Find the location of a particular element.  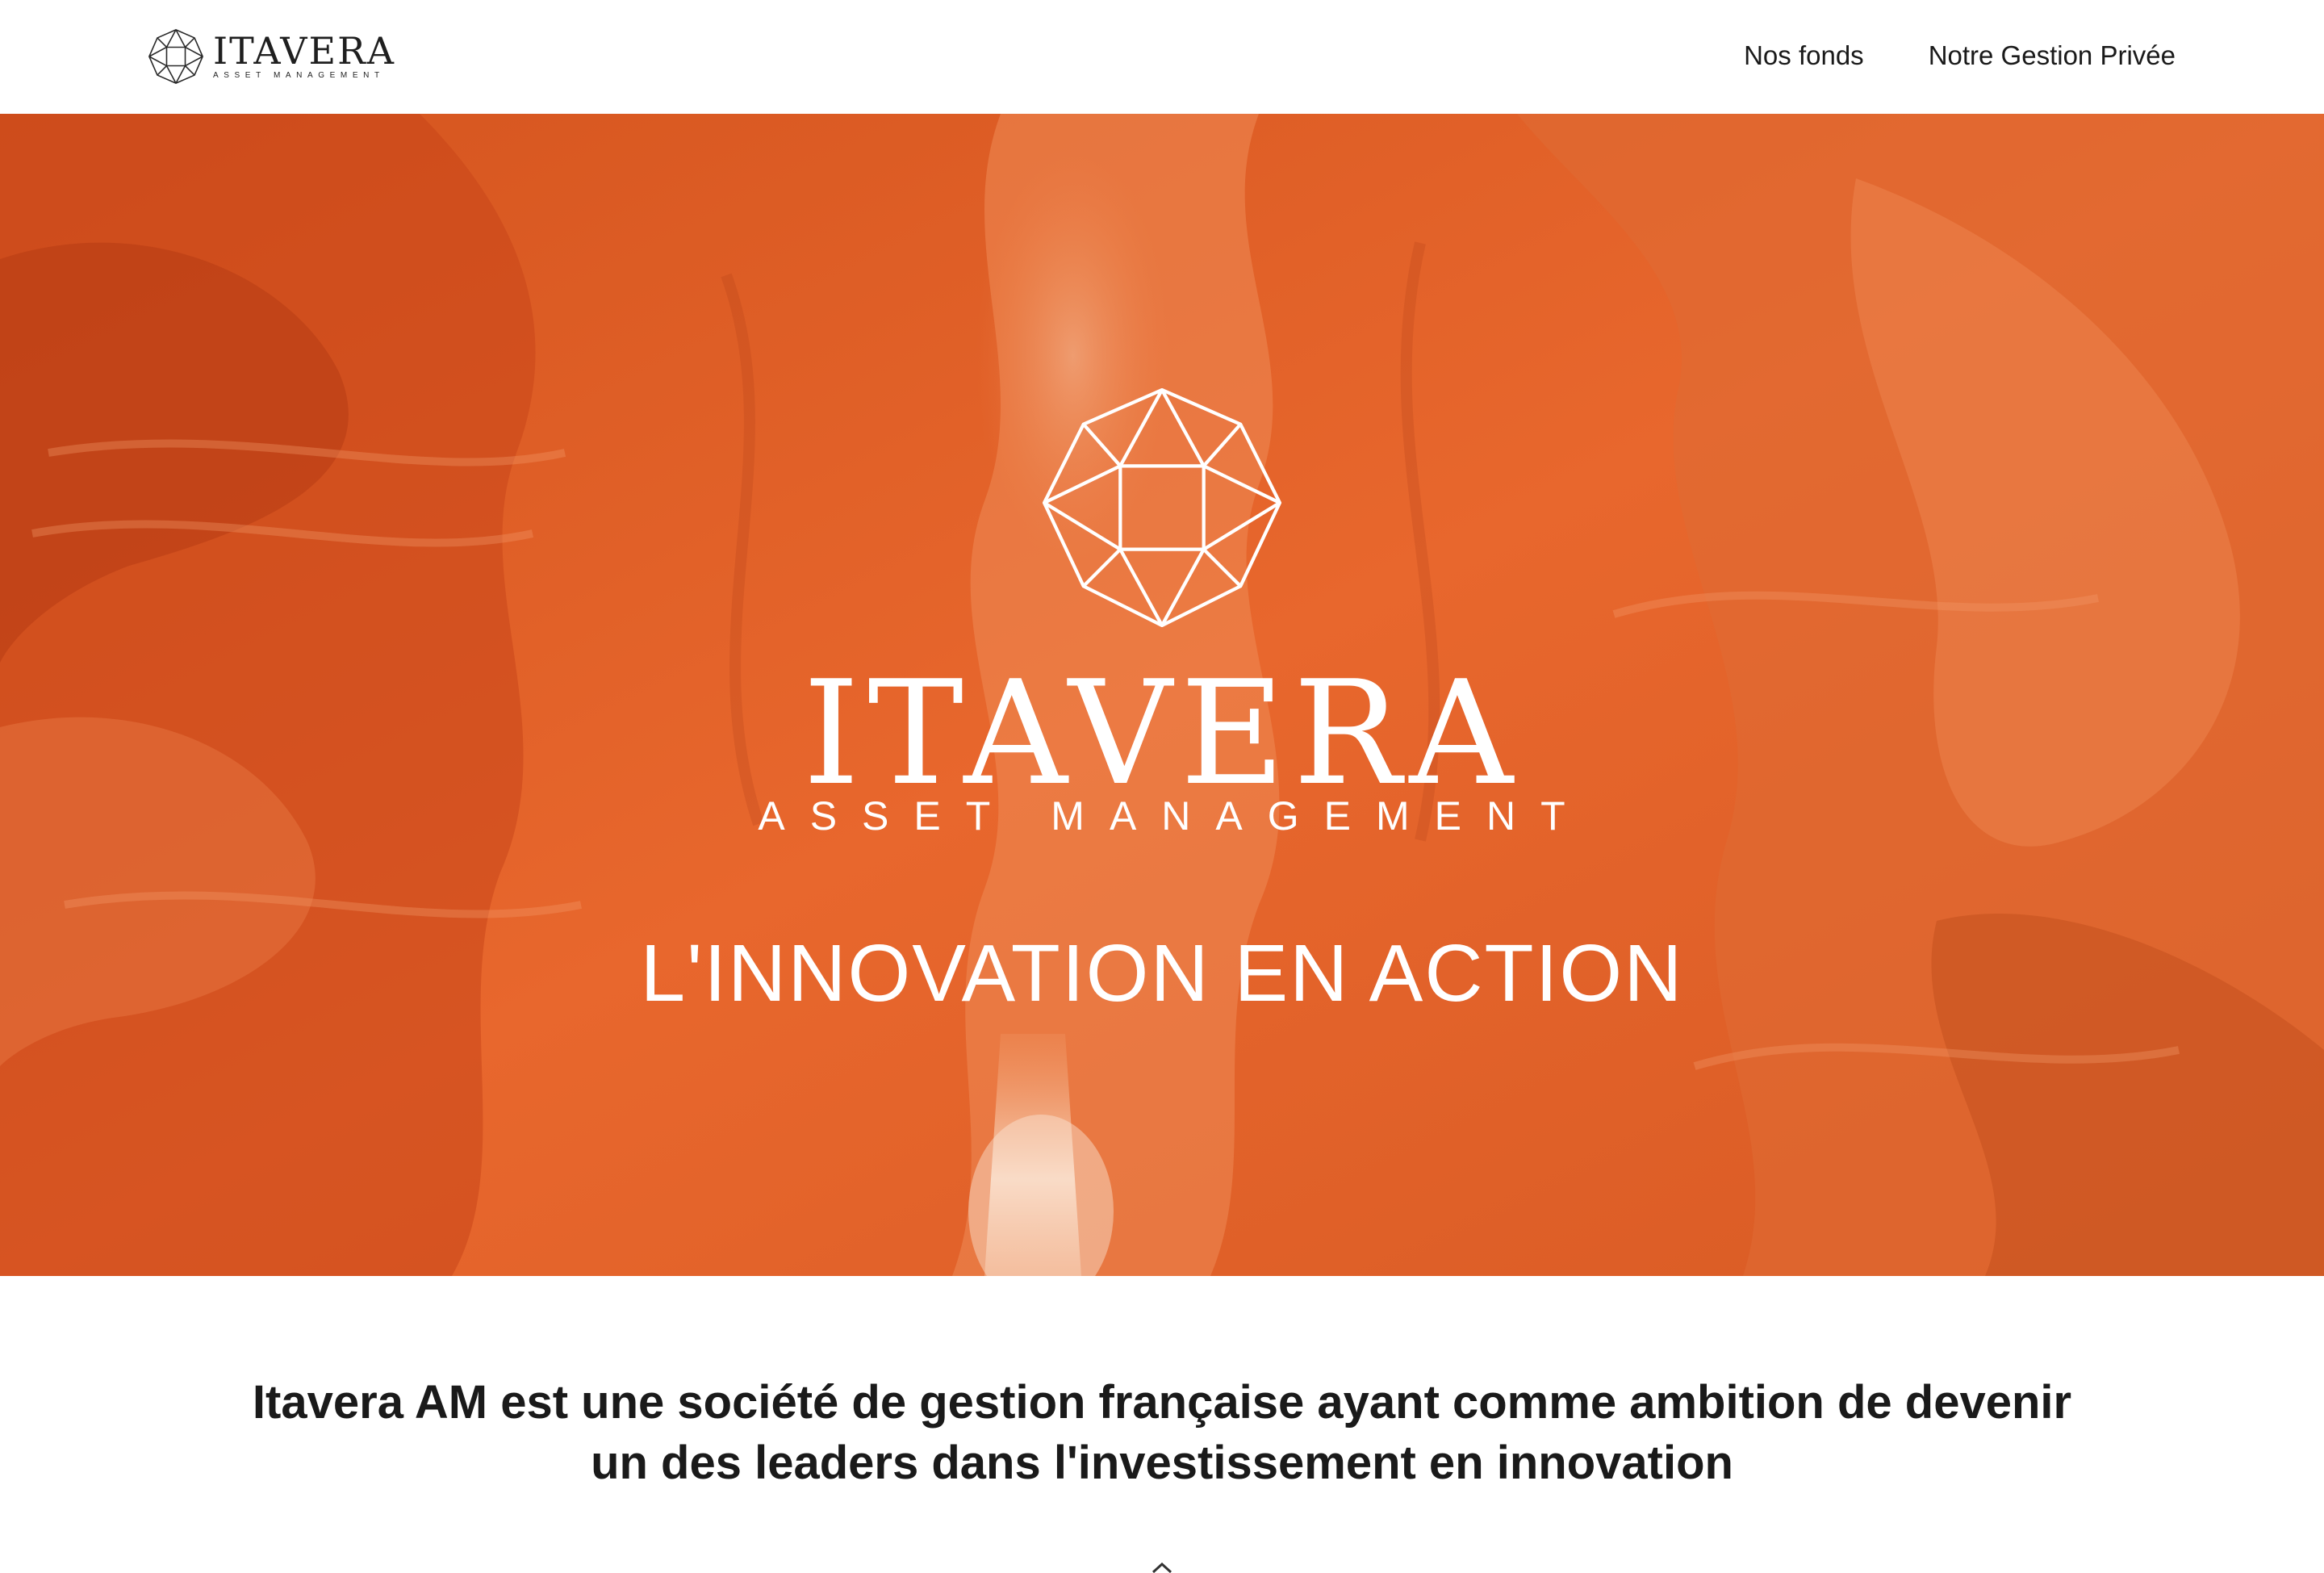

hero-tagline: L'INNOVATION EN ACTION is located at coordinates (1162, 973).